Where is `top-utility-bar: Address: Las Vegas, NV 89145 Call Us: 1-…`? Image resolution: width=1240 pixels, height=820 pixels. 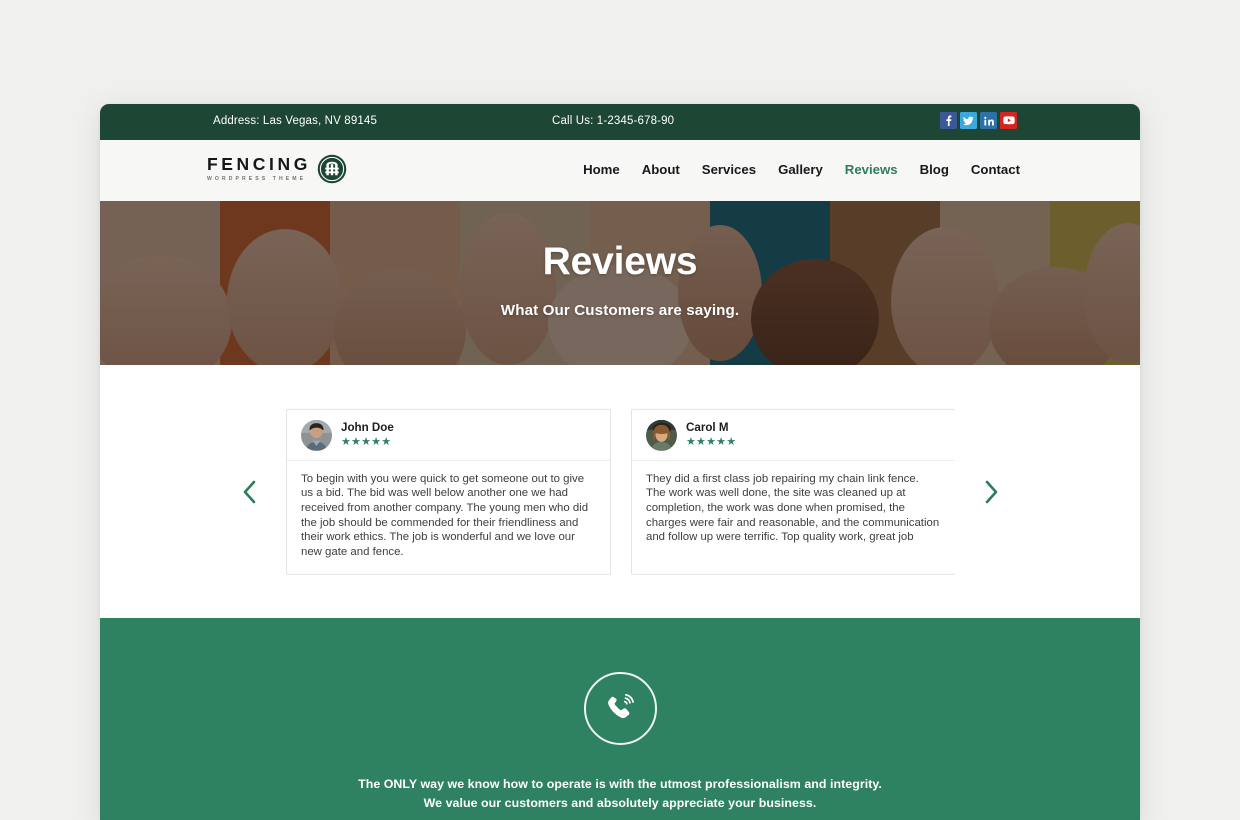 top-utility-bar: Address: Las Vegas, NV 89145 Call Us: 1-… is located at coordinates (620, 122).